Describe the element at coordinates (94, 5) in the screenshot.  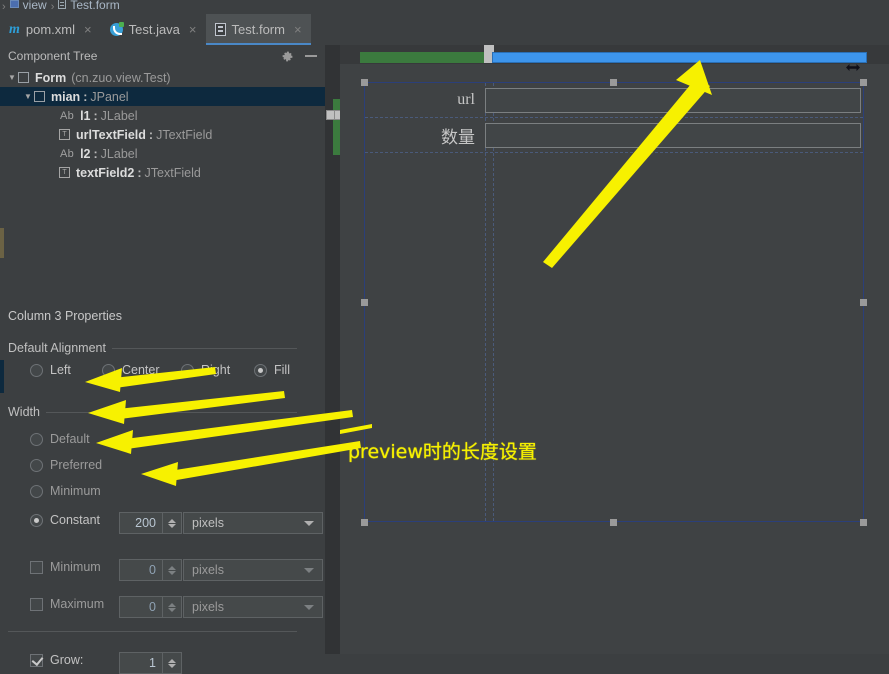
I see `breadcrumb-file: Test.form` at that location.